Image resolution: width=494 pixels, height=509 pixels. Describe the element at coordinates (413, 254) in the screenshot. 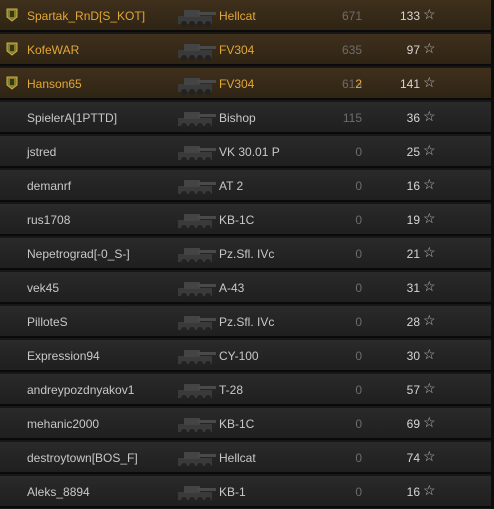

I see `xp-value: 21` at that location.